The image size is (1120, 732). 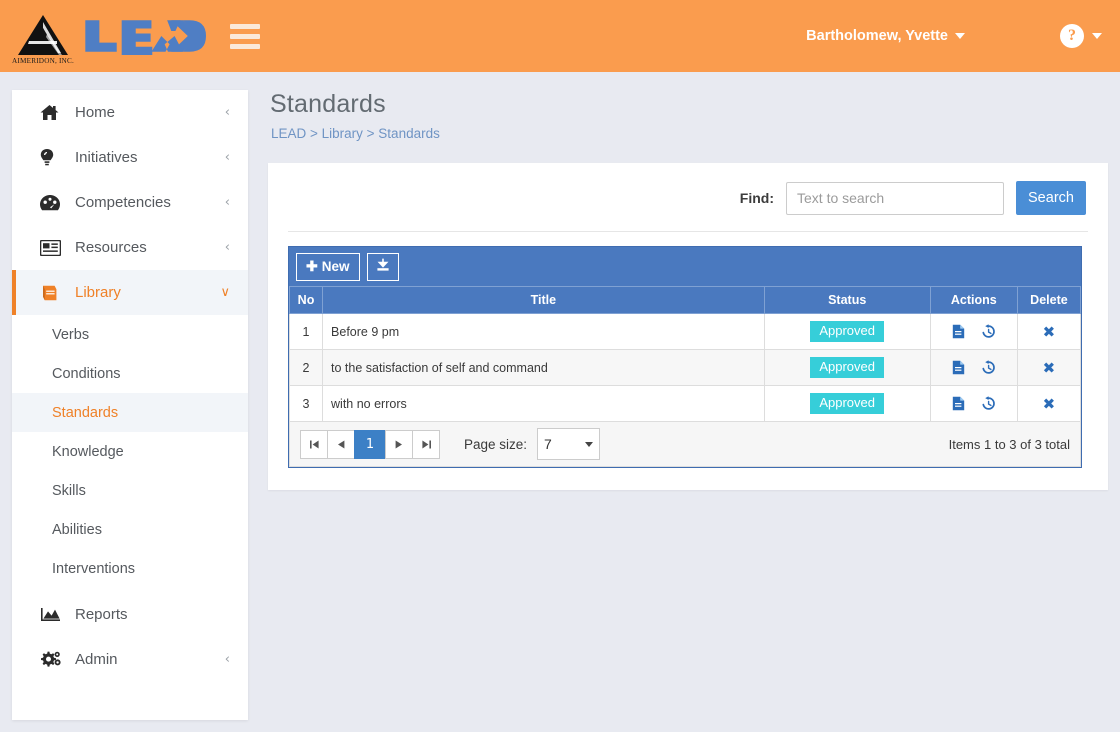 I want to click on sidebar-subitem-label: Knowledge, so click(x=88, y=451).